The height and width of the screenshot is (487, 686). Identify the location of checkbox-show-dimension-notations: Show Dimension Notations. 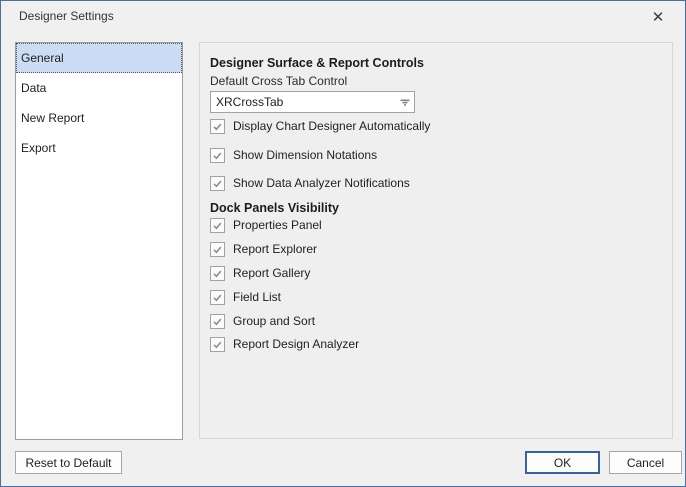
(293, 155).